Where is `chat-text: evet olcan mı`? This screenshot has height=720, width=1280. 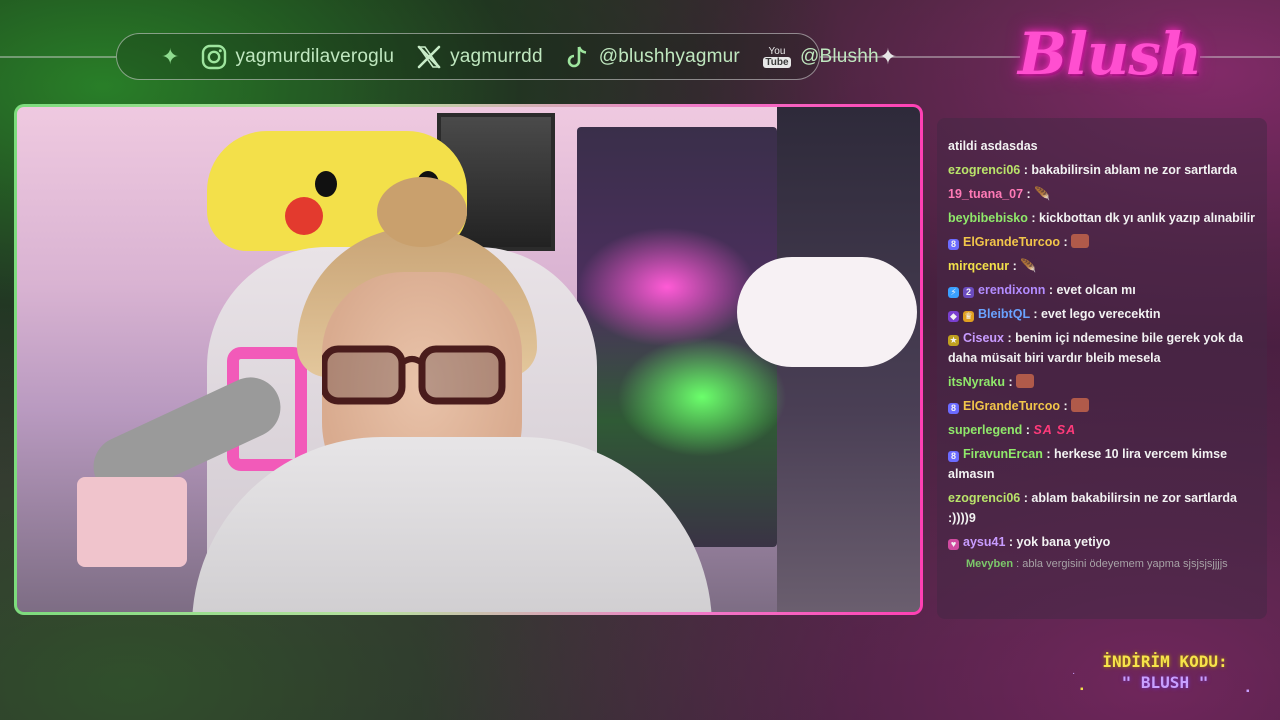
chat-text: evet olcan mı is located at coordinates (1096, 290).